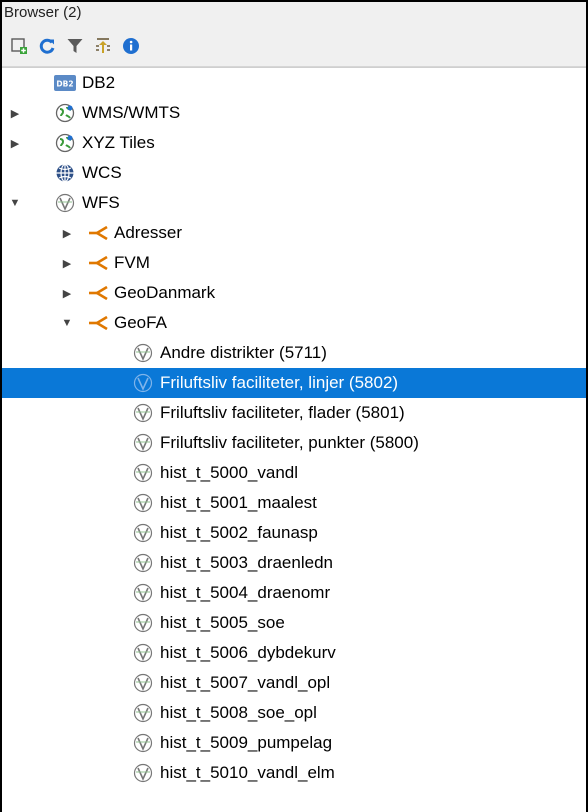  I want to click on tree-item-wfs: ▼ WFS, so click(294, 203).